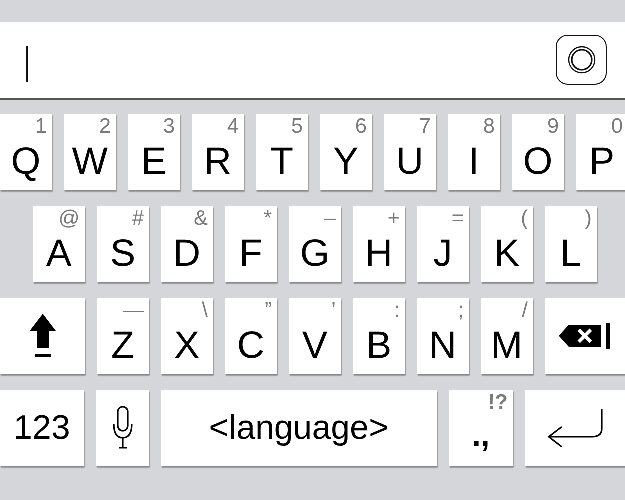 The width and height of the screenshot is (625, 500). I want to click on key-hint: &, so click(201, 218).